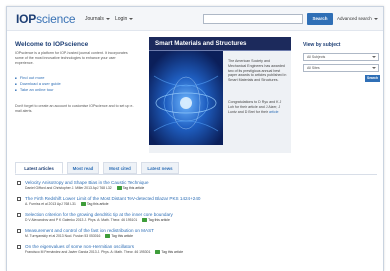 The height and width of the screenshot is (271, 390). What do you see at coordinates (313, 68) in the screenshot?
I see `site-select-value: All Sites` at bounding box center [313, 68].